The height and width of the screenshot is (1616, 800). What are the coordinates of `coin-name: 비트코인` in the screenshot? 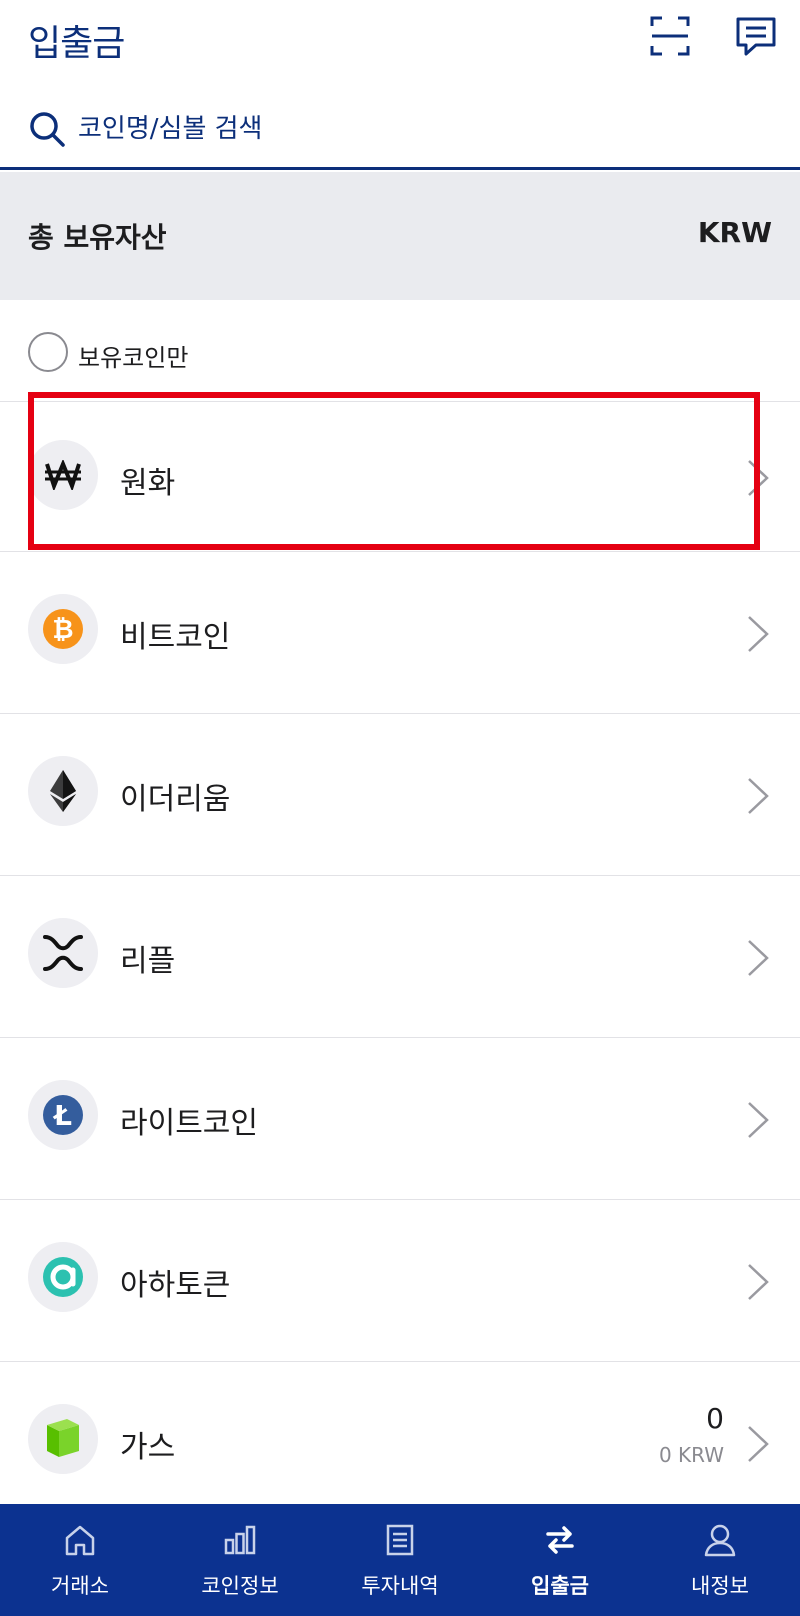 It's located at (175, 637).